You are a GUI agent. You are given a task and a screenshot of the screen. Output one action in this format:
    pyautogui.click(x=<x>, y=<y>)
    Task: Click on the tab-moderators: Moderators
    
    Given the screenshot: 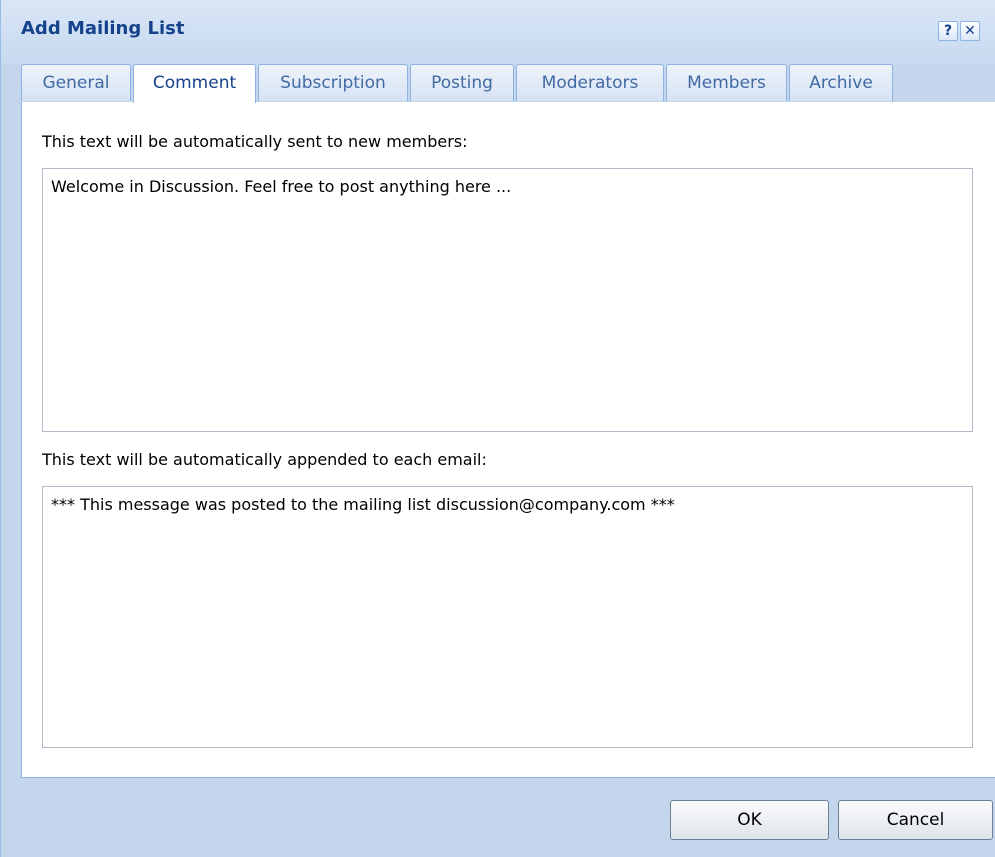 What is the action you would take?
    pyautogui.click(x=590, y=82)
    